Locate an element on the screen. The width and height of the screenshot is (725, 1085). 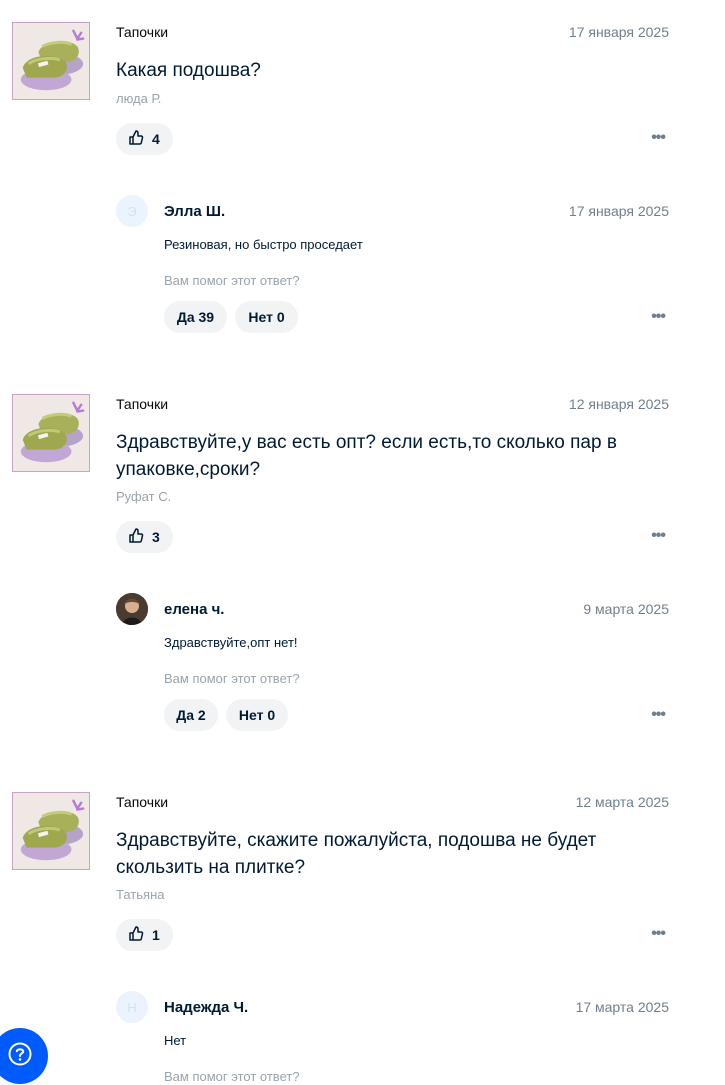
question-date: 12 января 2025 is located at coordinates (618, 404).